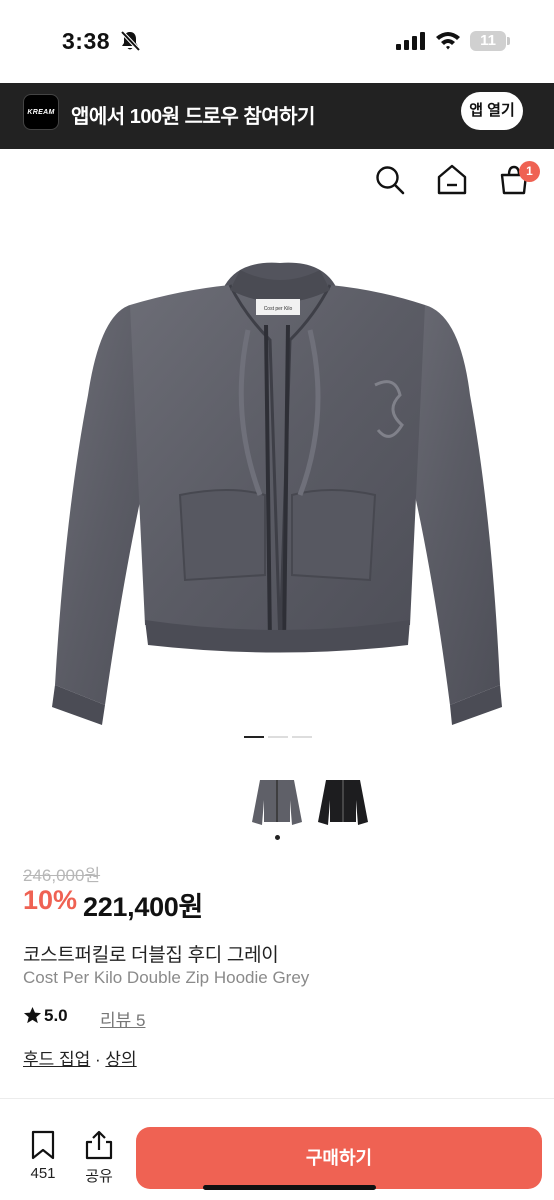 This screenshot has height=1200, width=554. What do you see at coordinates (62, 875) in the screenshot?
I see `original-price: 246,000원` at bounding box center [62, 875].